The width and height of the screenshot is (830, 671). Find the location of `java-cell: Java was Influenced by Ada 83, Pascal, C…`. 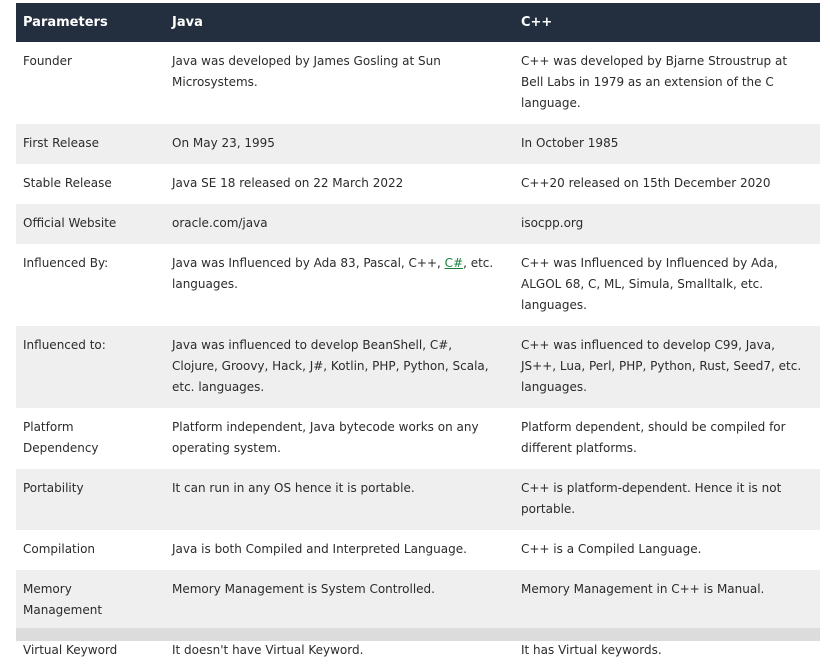

java-cell: Java was Influenced by Ada 83, Pascal, C… is located at coordinates (339, 285).